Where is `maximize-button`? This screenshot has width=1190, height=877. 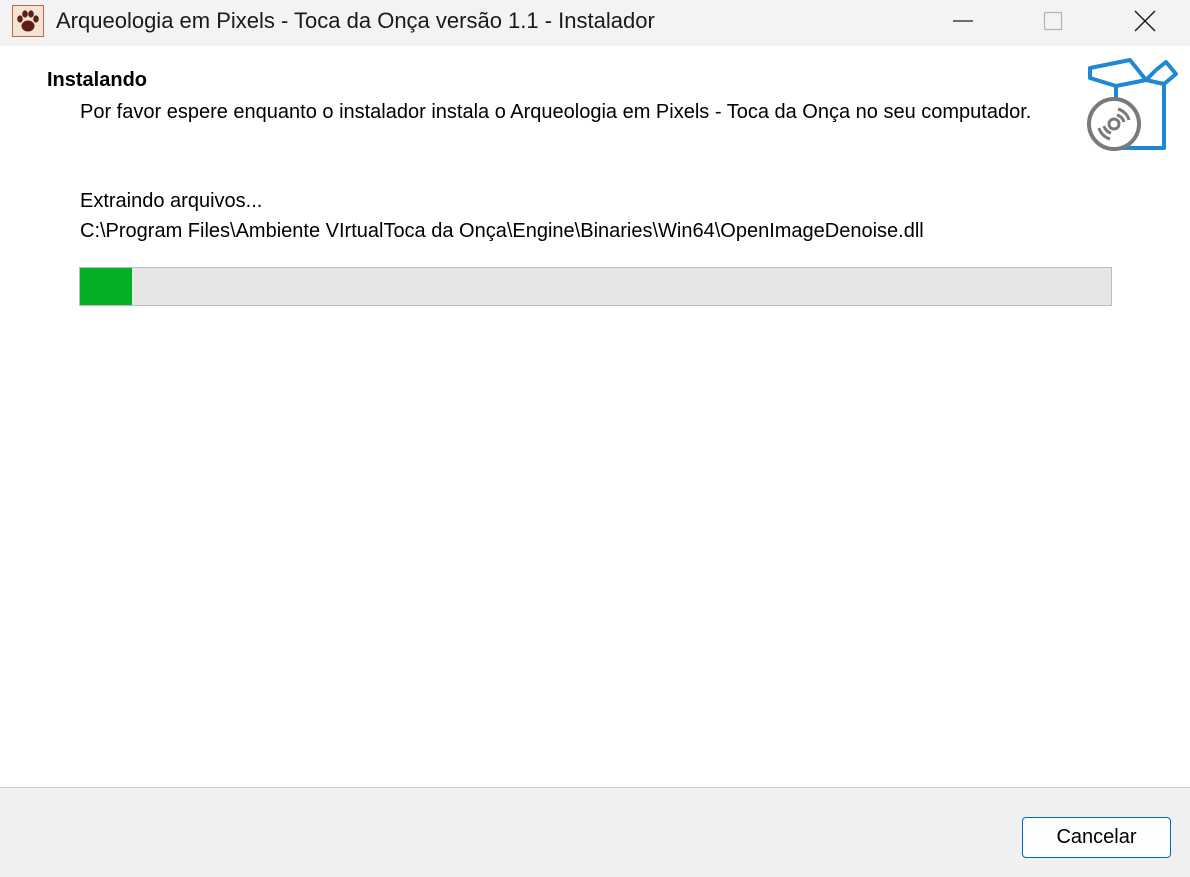 maximize-button is located at coordinates (1052, 20).